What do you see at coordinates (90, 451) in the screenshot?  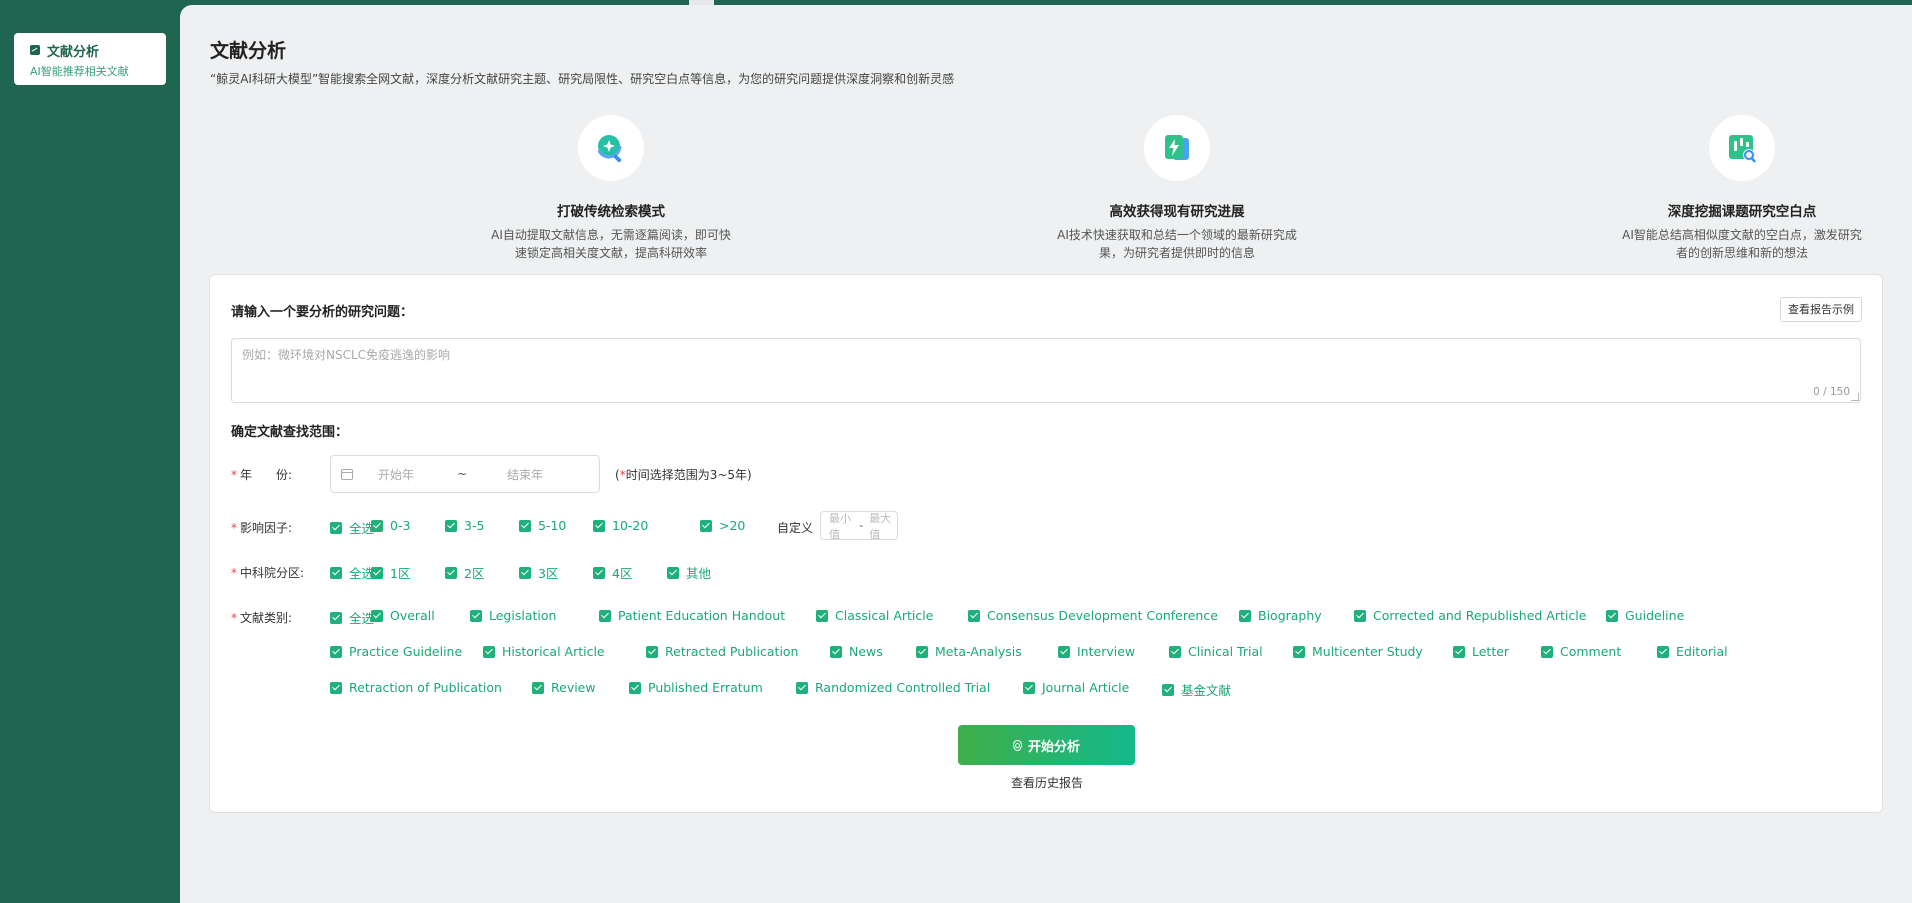 I see `sidebar: 文献分析 AI智能推荐相关文献` at bounding box center [90, 451].